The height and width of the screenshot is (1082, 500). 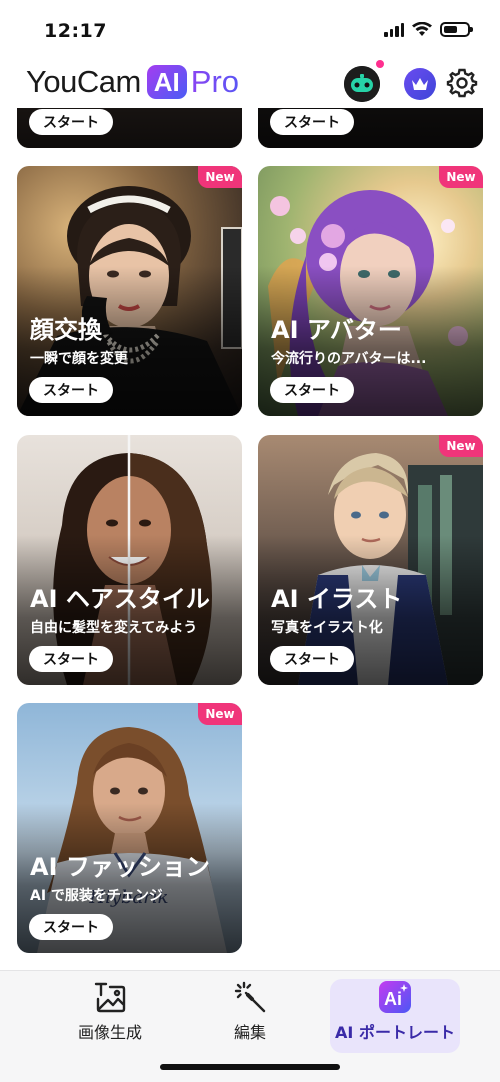 I want to click on card-title: AI ヘアスタイル, so click(x=120, y=599).